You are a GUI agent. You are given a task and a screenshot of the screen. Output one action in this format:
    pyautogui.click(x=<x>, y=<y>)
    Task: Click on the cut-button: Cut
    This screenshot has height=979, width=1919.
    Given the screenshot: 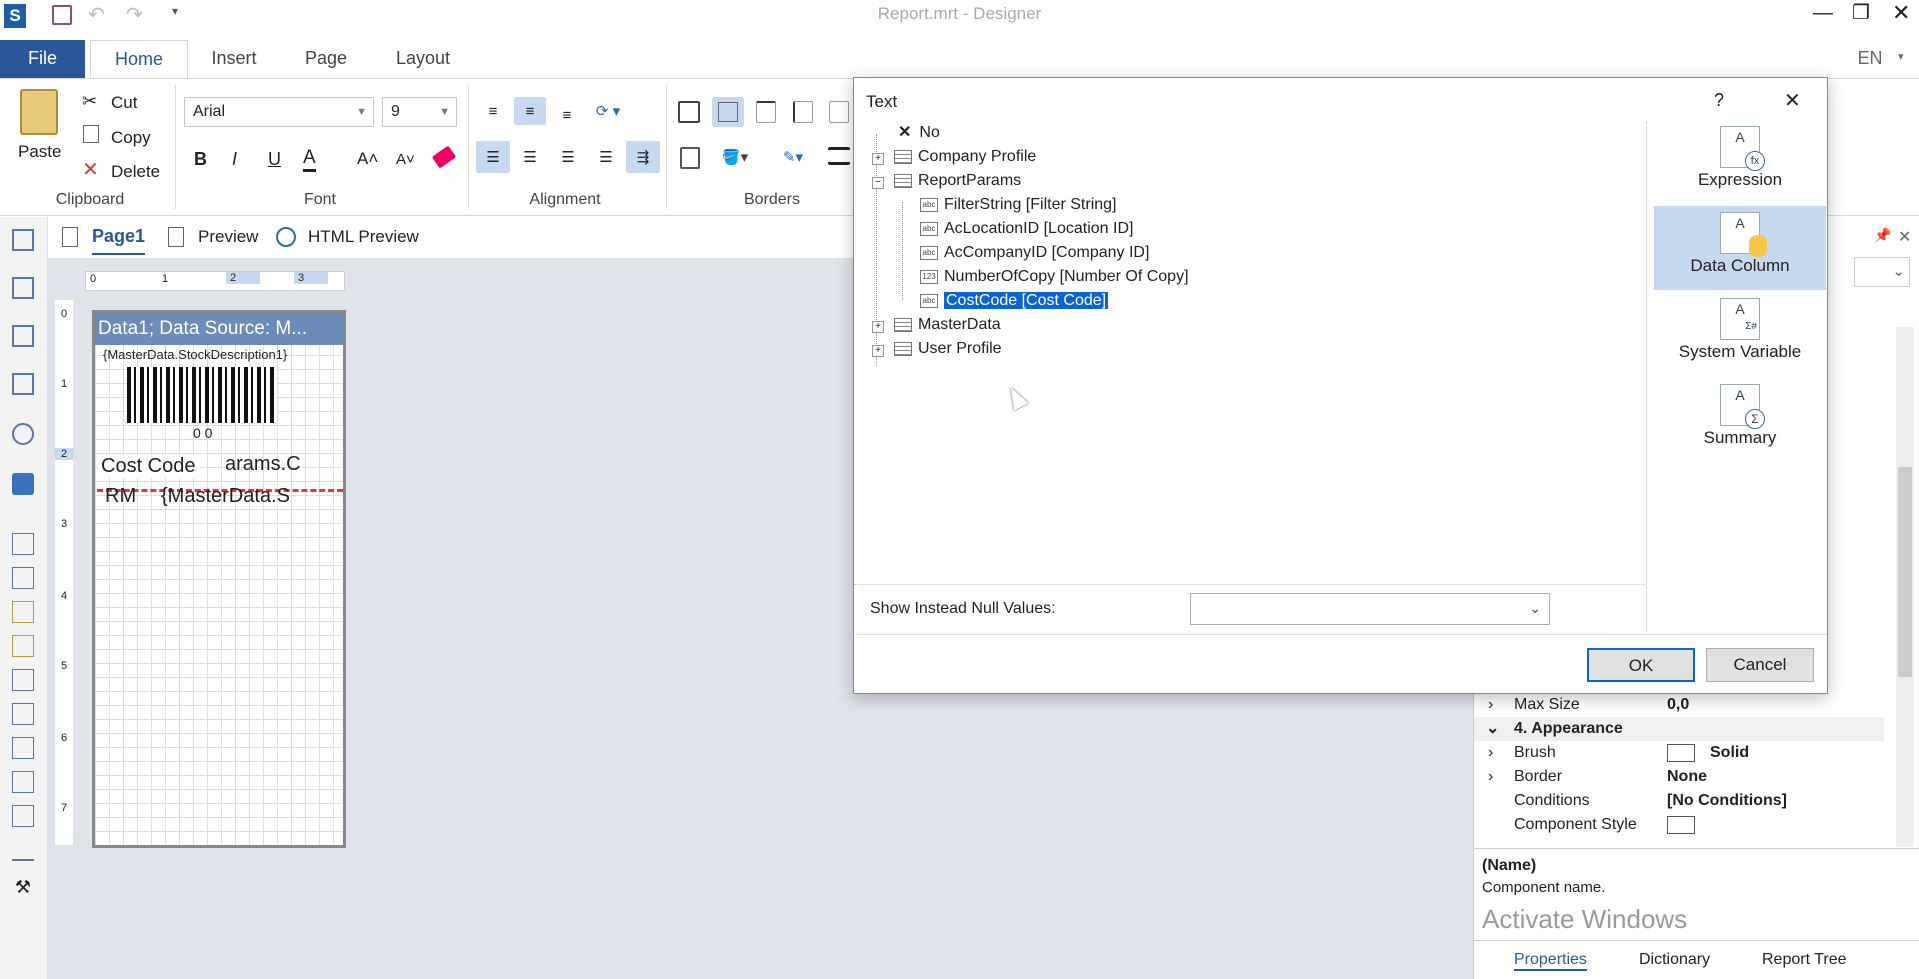 What is the action you would take?
    pyautogui.click(x=124, y=103)
    